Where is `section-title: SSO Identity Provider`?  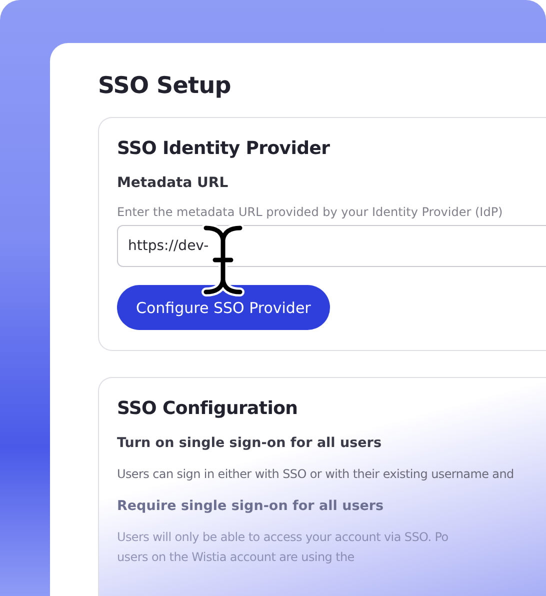 section-title: SSO Identity Provider is located at coordinates (224, 148).